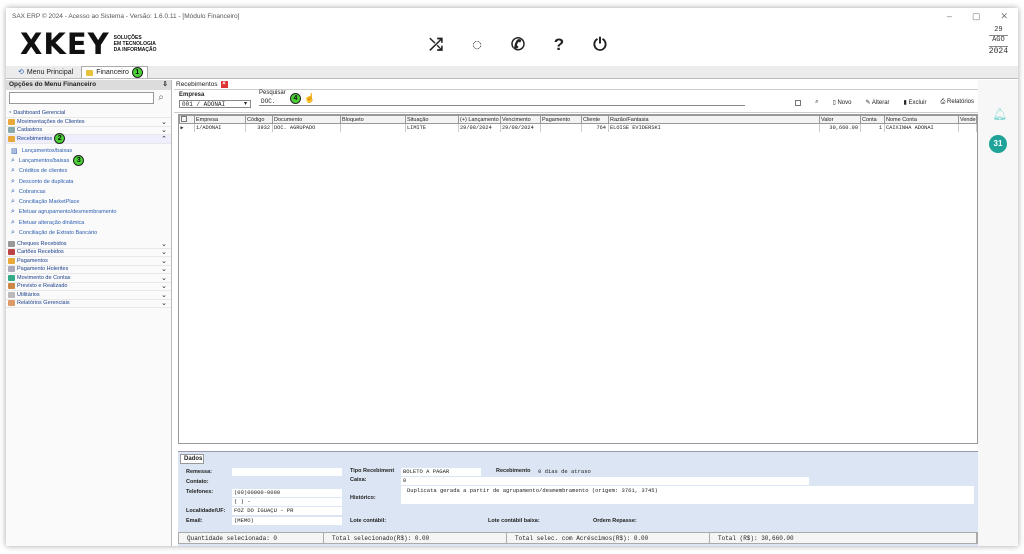 The height and width of the screenshot is (554, 1024). I want to click on module-tabs: ⟲ Menu Principal Financeiro 1, so click(512, 72).